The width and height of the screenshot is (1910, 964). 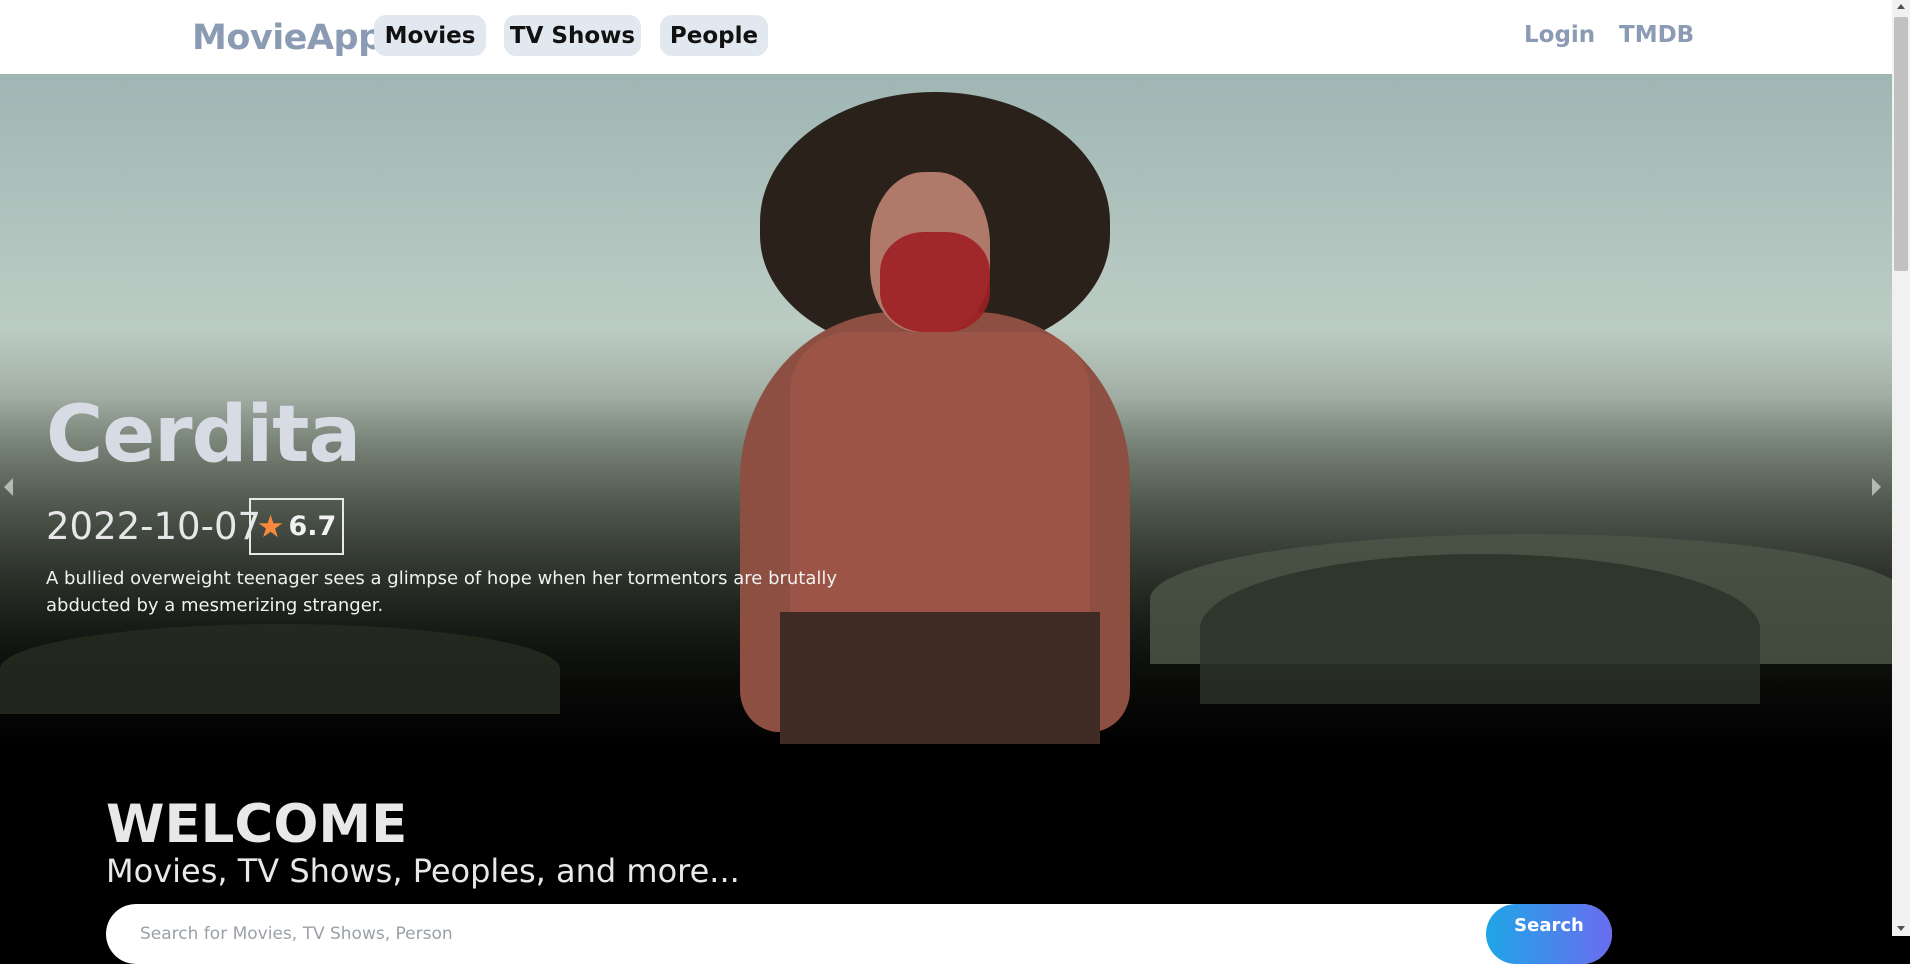 What do you see at coordinates (1876, 487) in the screenshot?
I see `carousel-next-icon` at bounding box center [1876, 487].